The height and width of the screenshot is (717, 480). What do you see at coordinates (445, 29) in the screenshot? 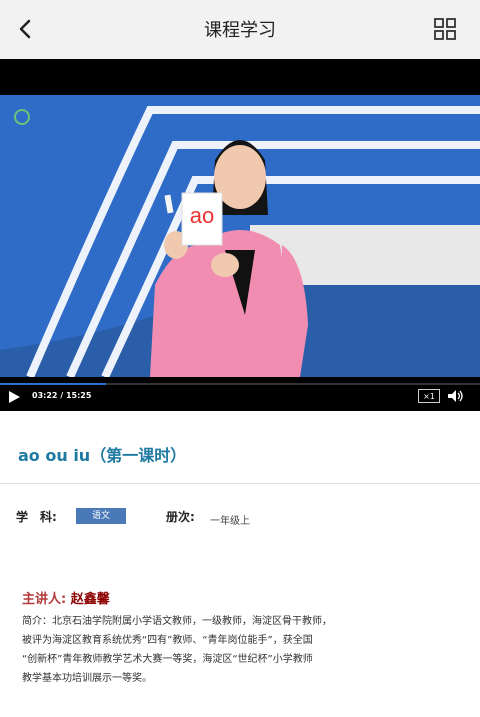
I see `grid-icon` at bounding box center [445, 29].